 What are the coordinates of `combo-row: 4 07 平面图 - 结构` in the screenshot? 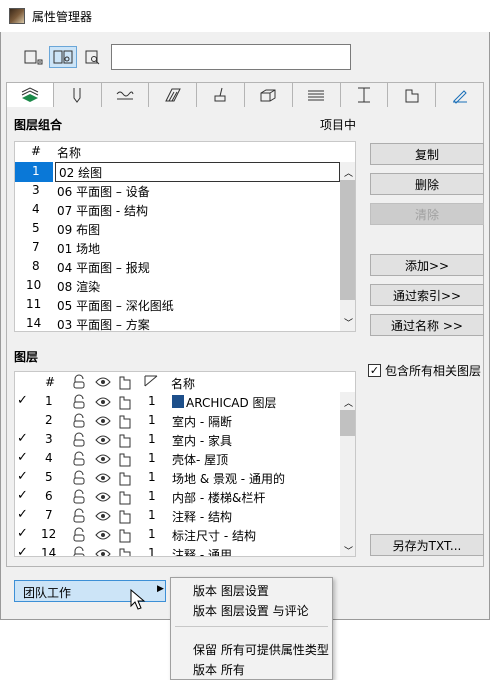 It's located at (185, 209).